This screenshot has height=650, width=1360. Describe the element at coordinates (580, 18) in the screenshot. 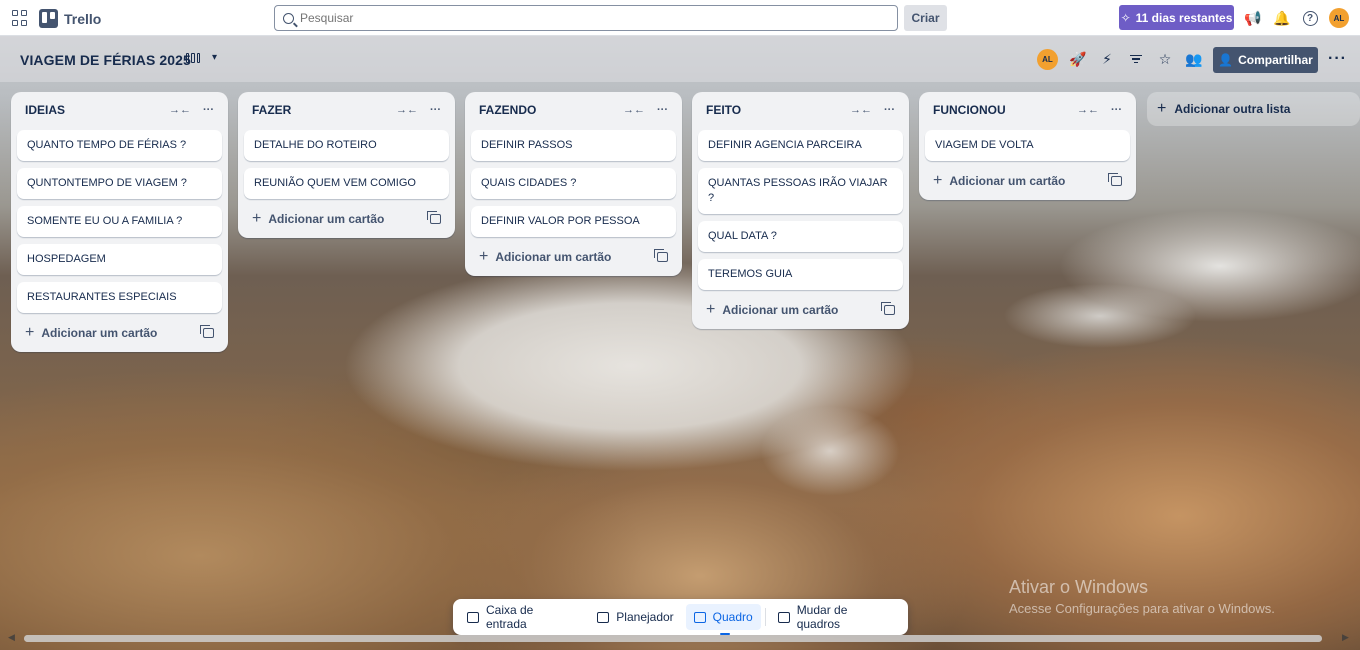

I see `search-input` at that location.